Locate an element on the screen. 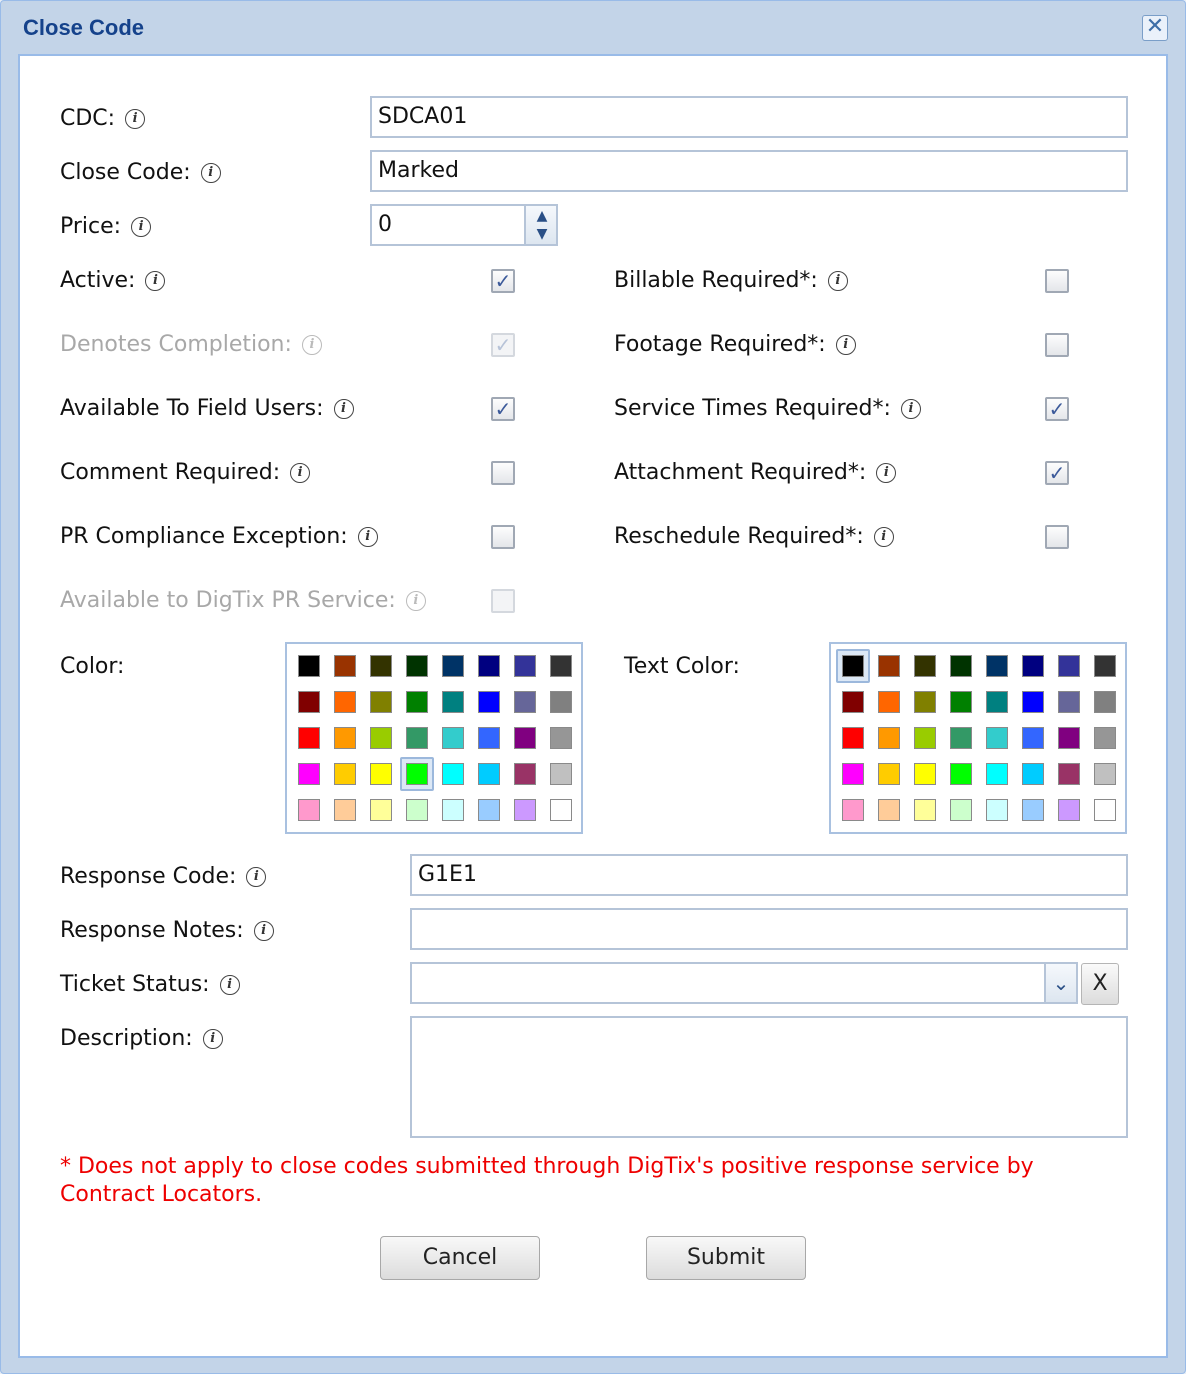 The height and width of the screenshot is (1374, 1186). price-field: 0 is located at coordinates (448, 225).